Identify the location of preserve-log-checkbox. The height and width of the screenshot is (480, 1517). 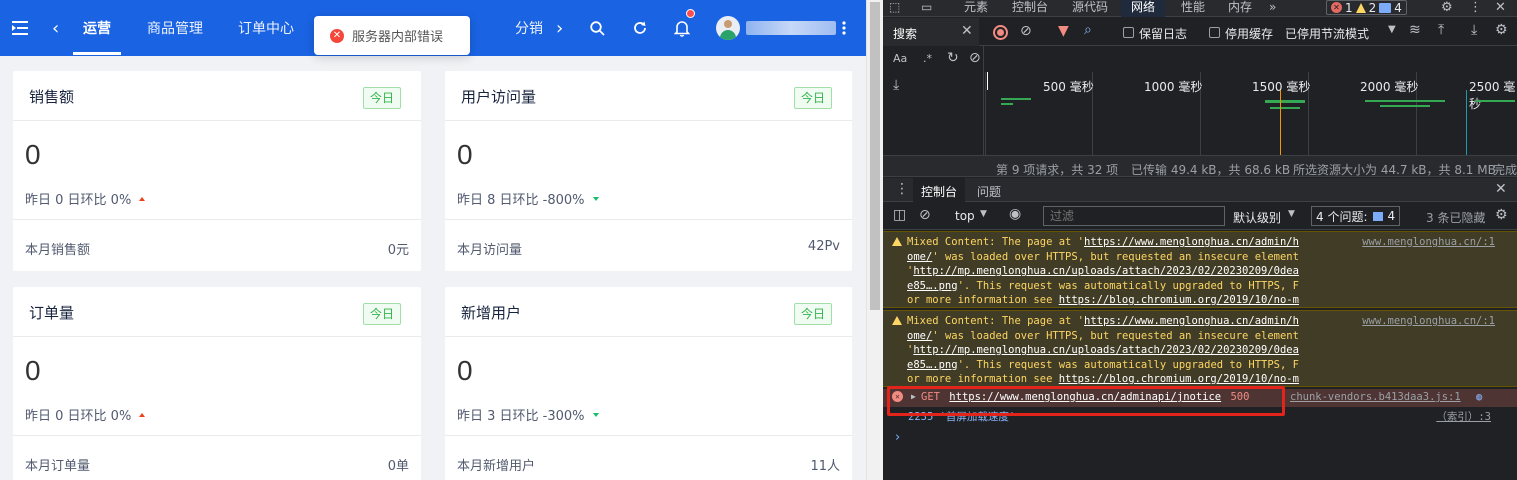
(1128, 32).